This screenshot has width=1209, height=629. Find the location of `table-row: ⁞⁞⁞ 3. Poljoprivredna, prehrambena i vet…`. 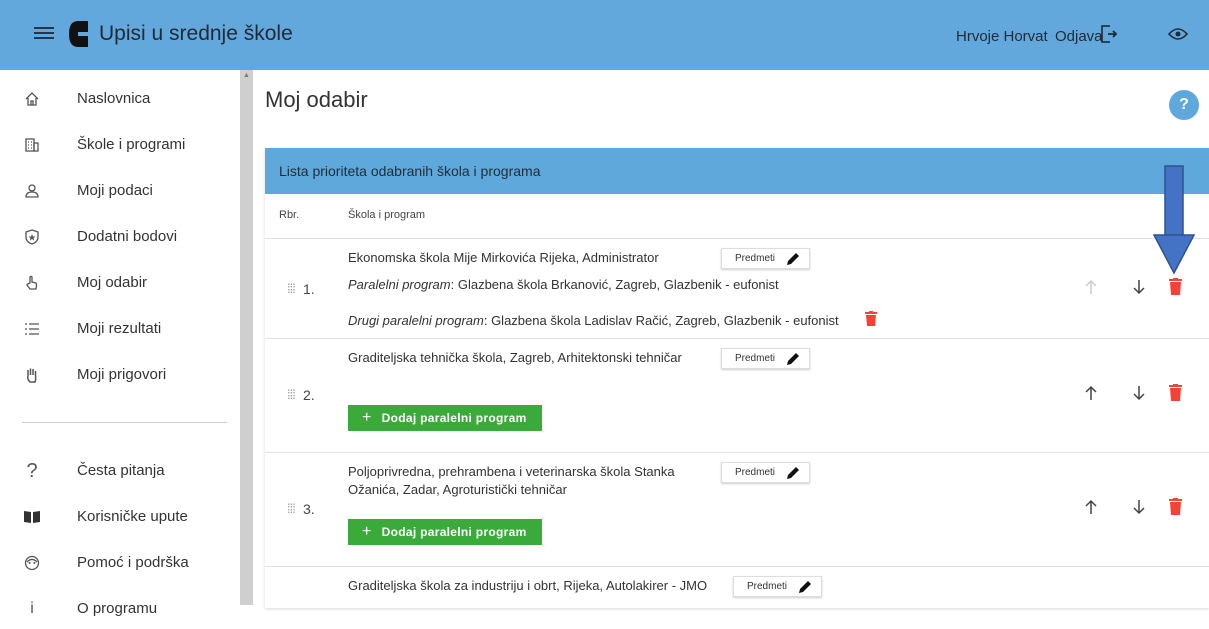

table-row: ⁞⁞⁞ 3. Poljoprivredna, prehrambena i vet… is located at coordinates (737, 509).